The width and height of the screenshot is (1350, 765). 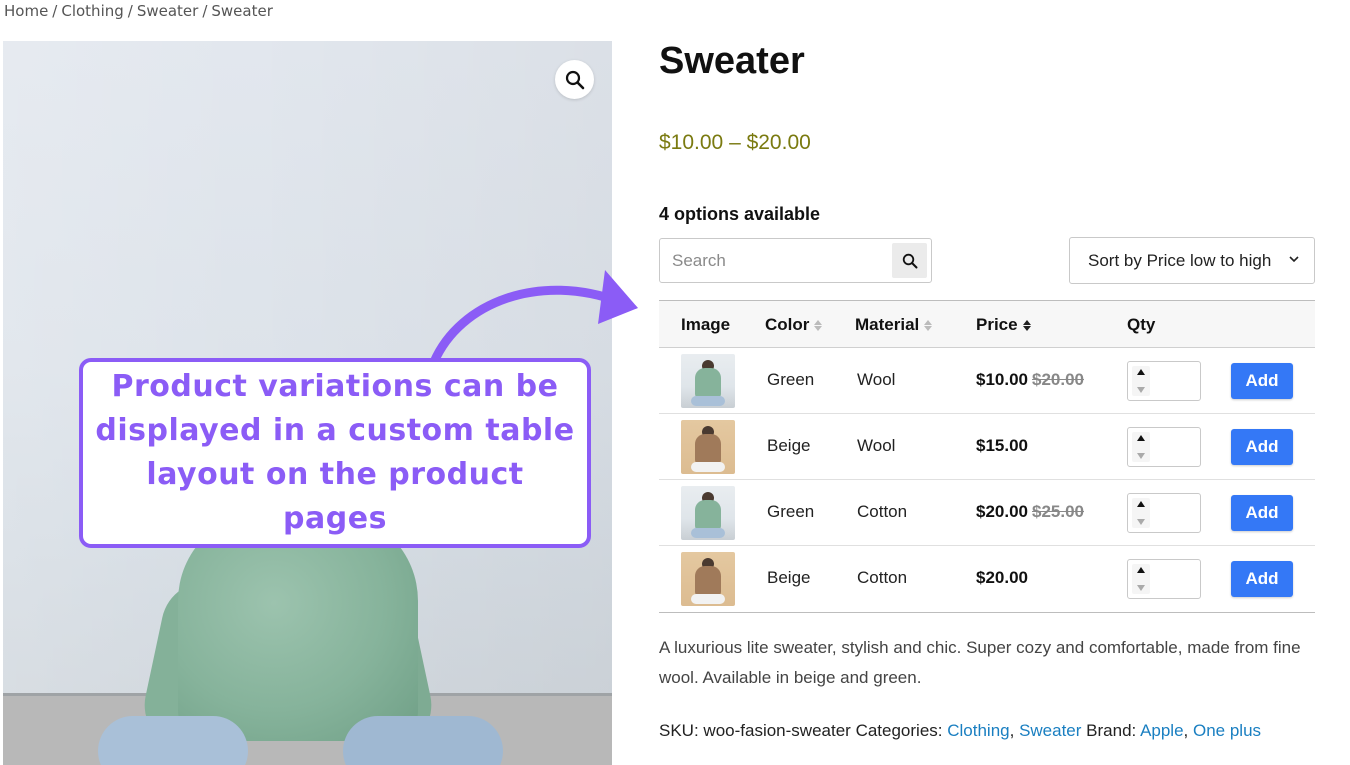 What do you see at coordinates (1050, 730) in the screenshot?
I see `category-link-sweater: Sweater` at bounding box center [1050, 730].